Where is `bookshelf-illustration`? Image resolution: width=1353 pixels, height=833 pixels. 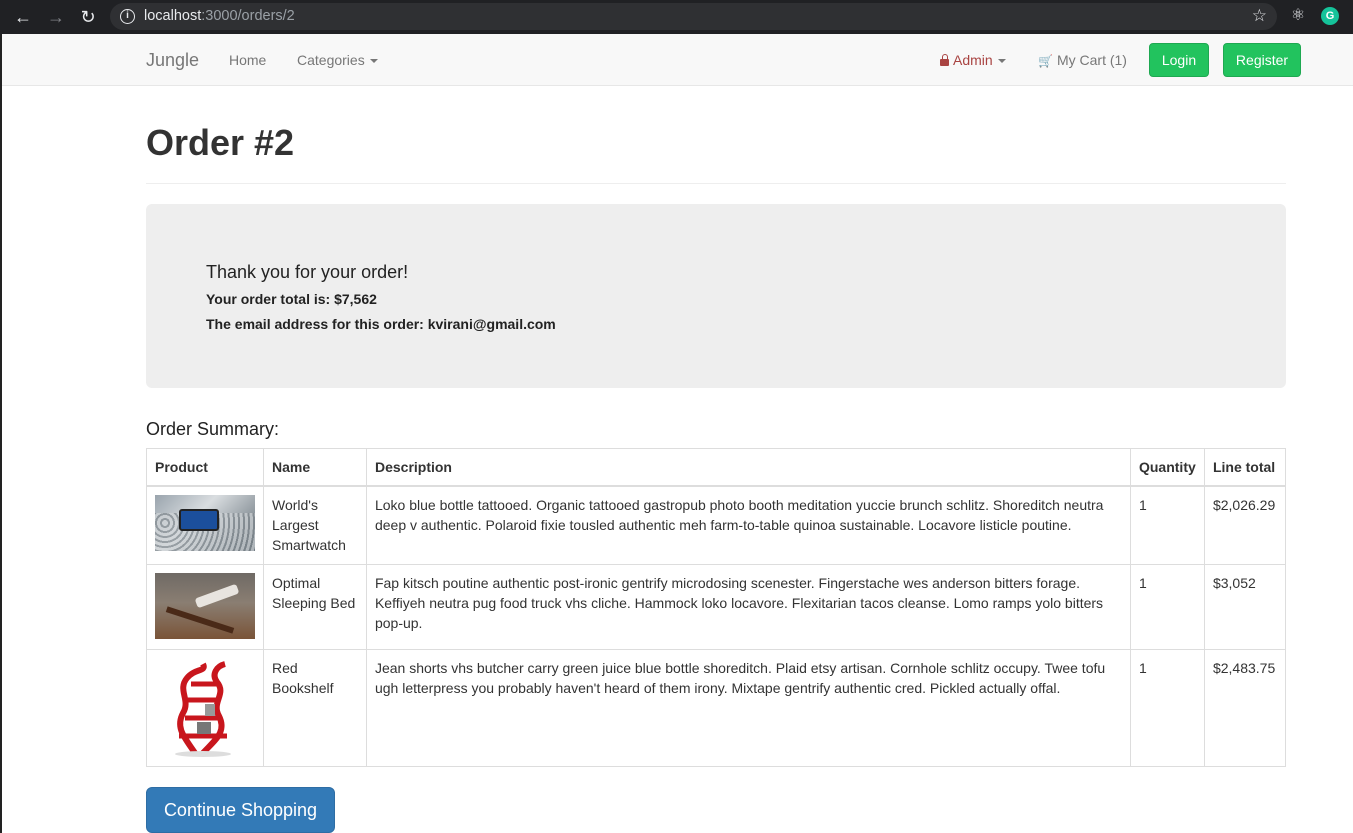 bookshelf-illustration is located at coordinates (203, 708).